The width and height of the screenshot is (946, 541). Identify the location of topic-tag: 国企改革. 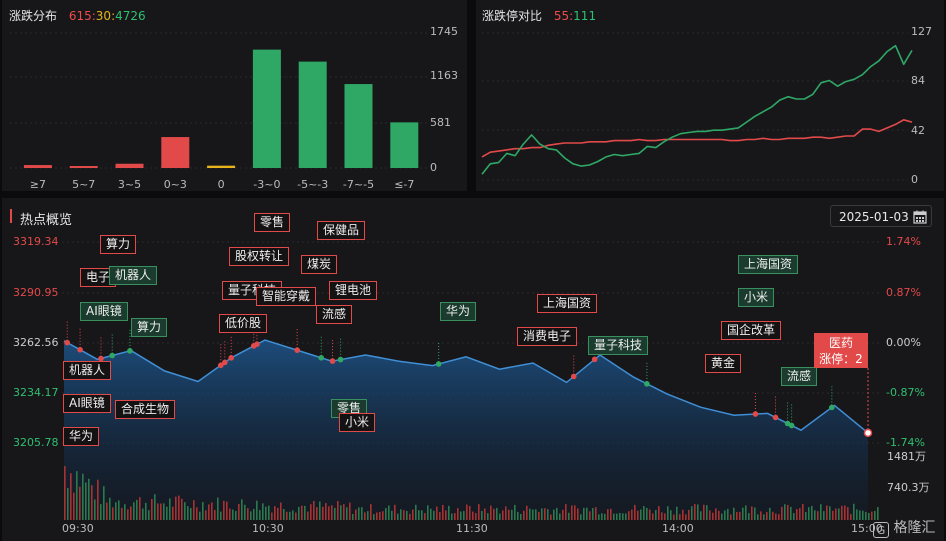
(751, 330).